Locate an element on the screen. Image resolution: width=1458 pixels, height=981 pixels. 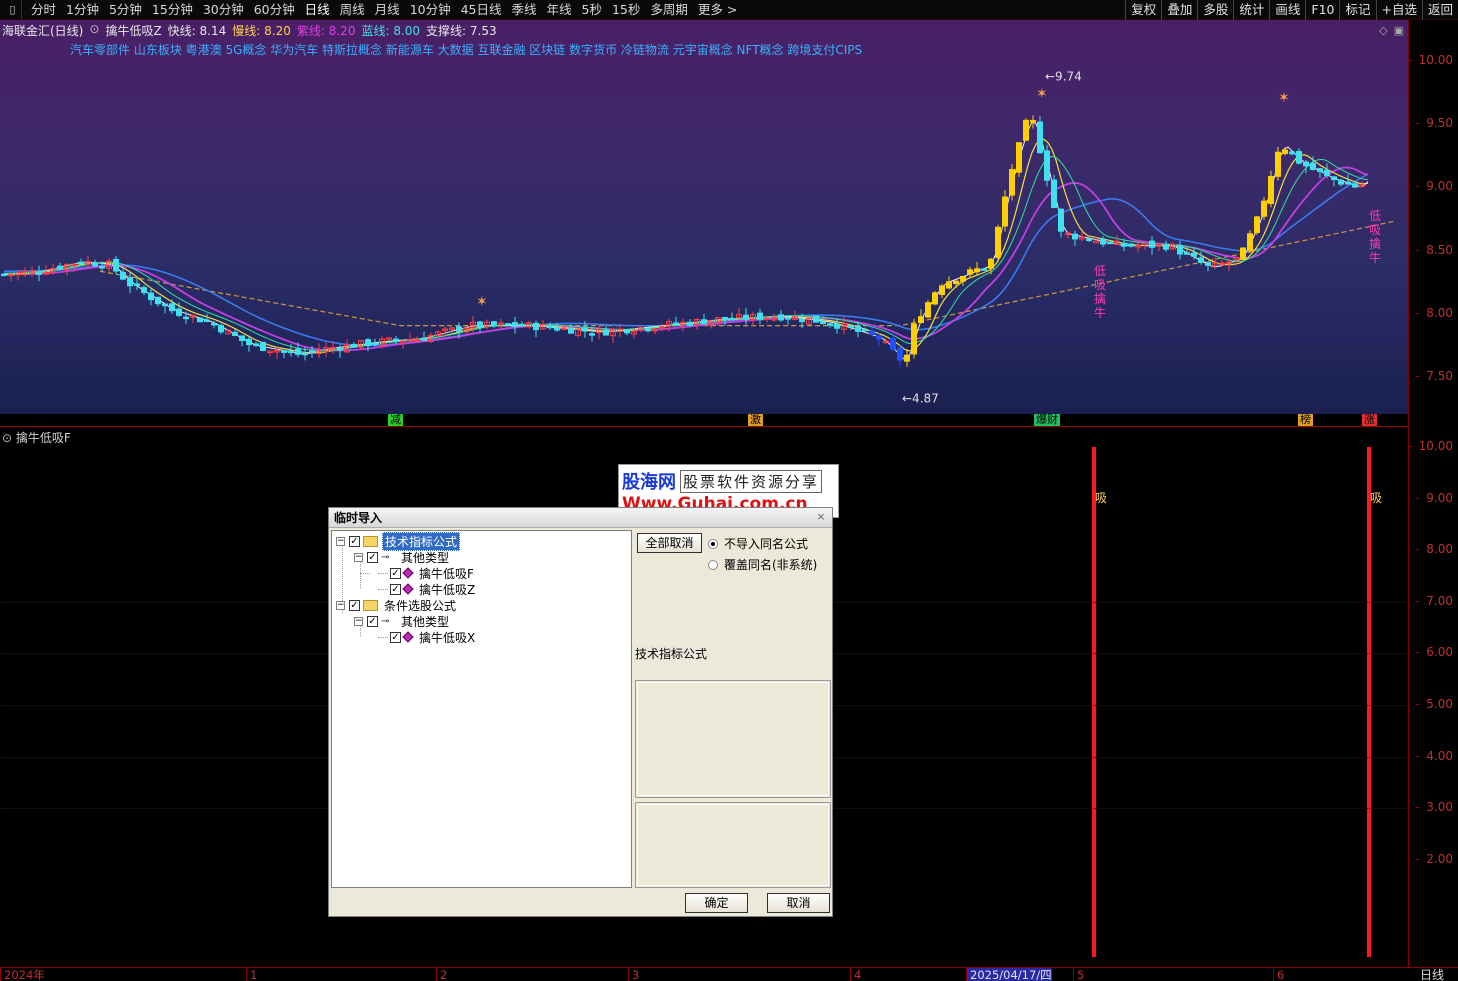
signal-marker: 激 is located at coordinates (755, 420).